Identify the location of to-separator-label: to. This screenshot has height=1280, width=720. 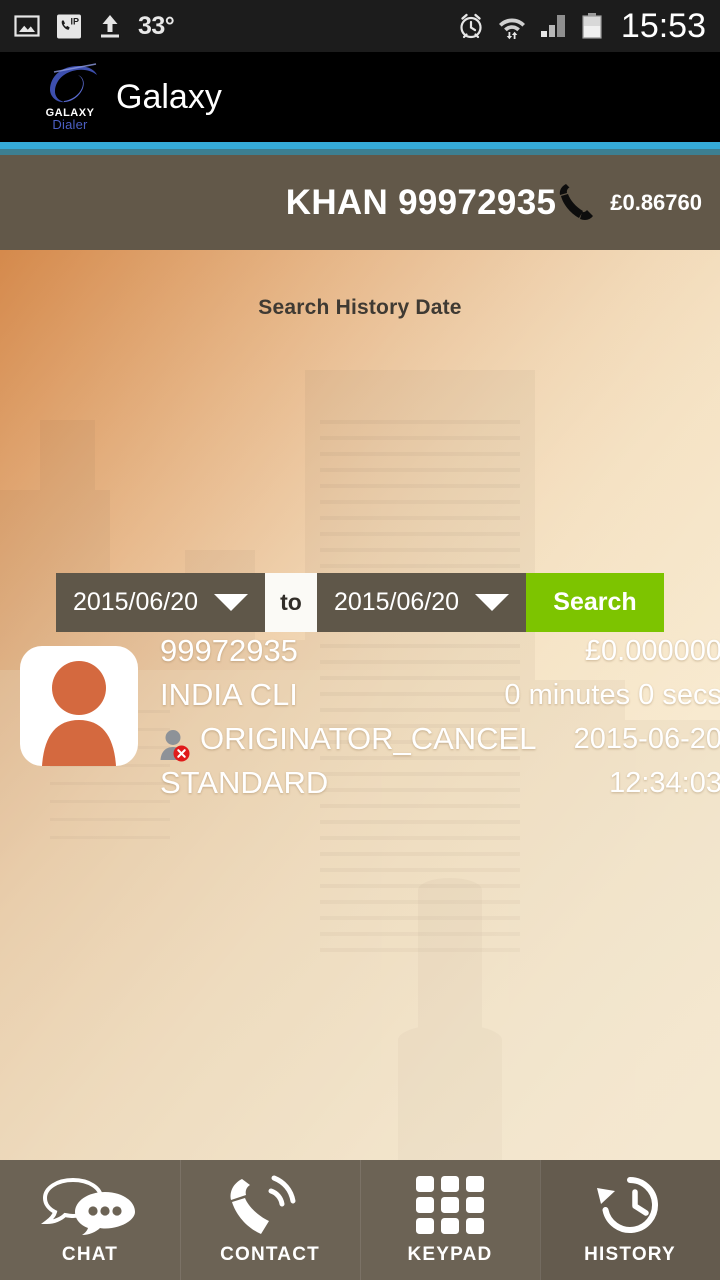
(291, 602).